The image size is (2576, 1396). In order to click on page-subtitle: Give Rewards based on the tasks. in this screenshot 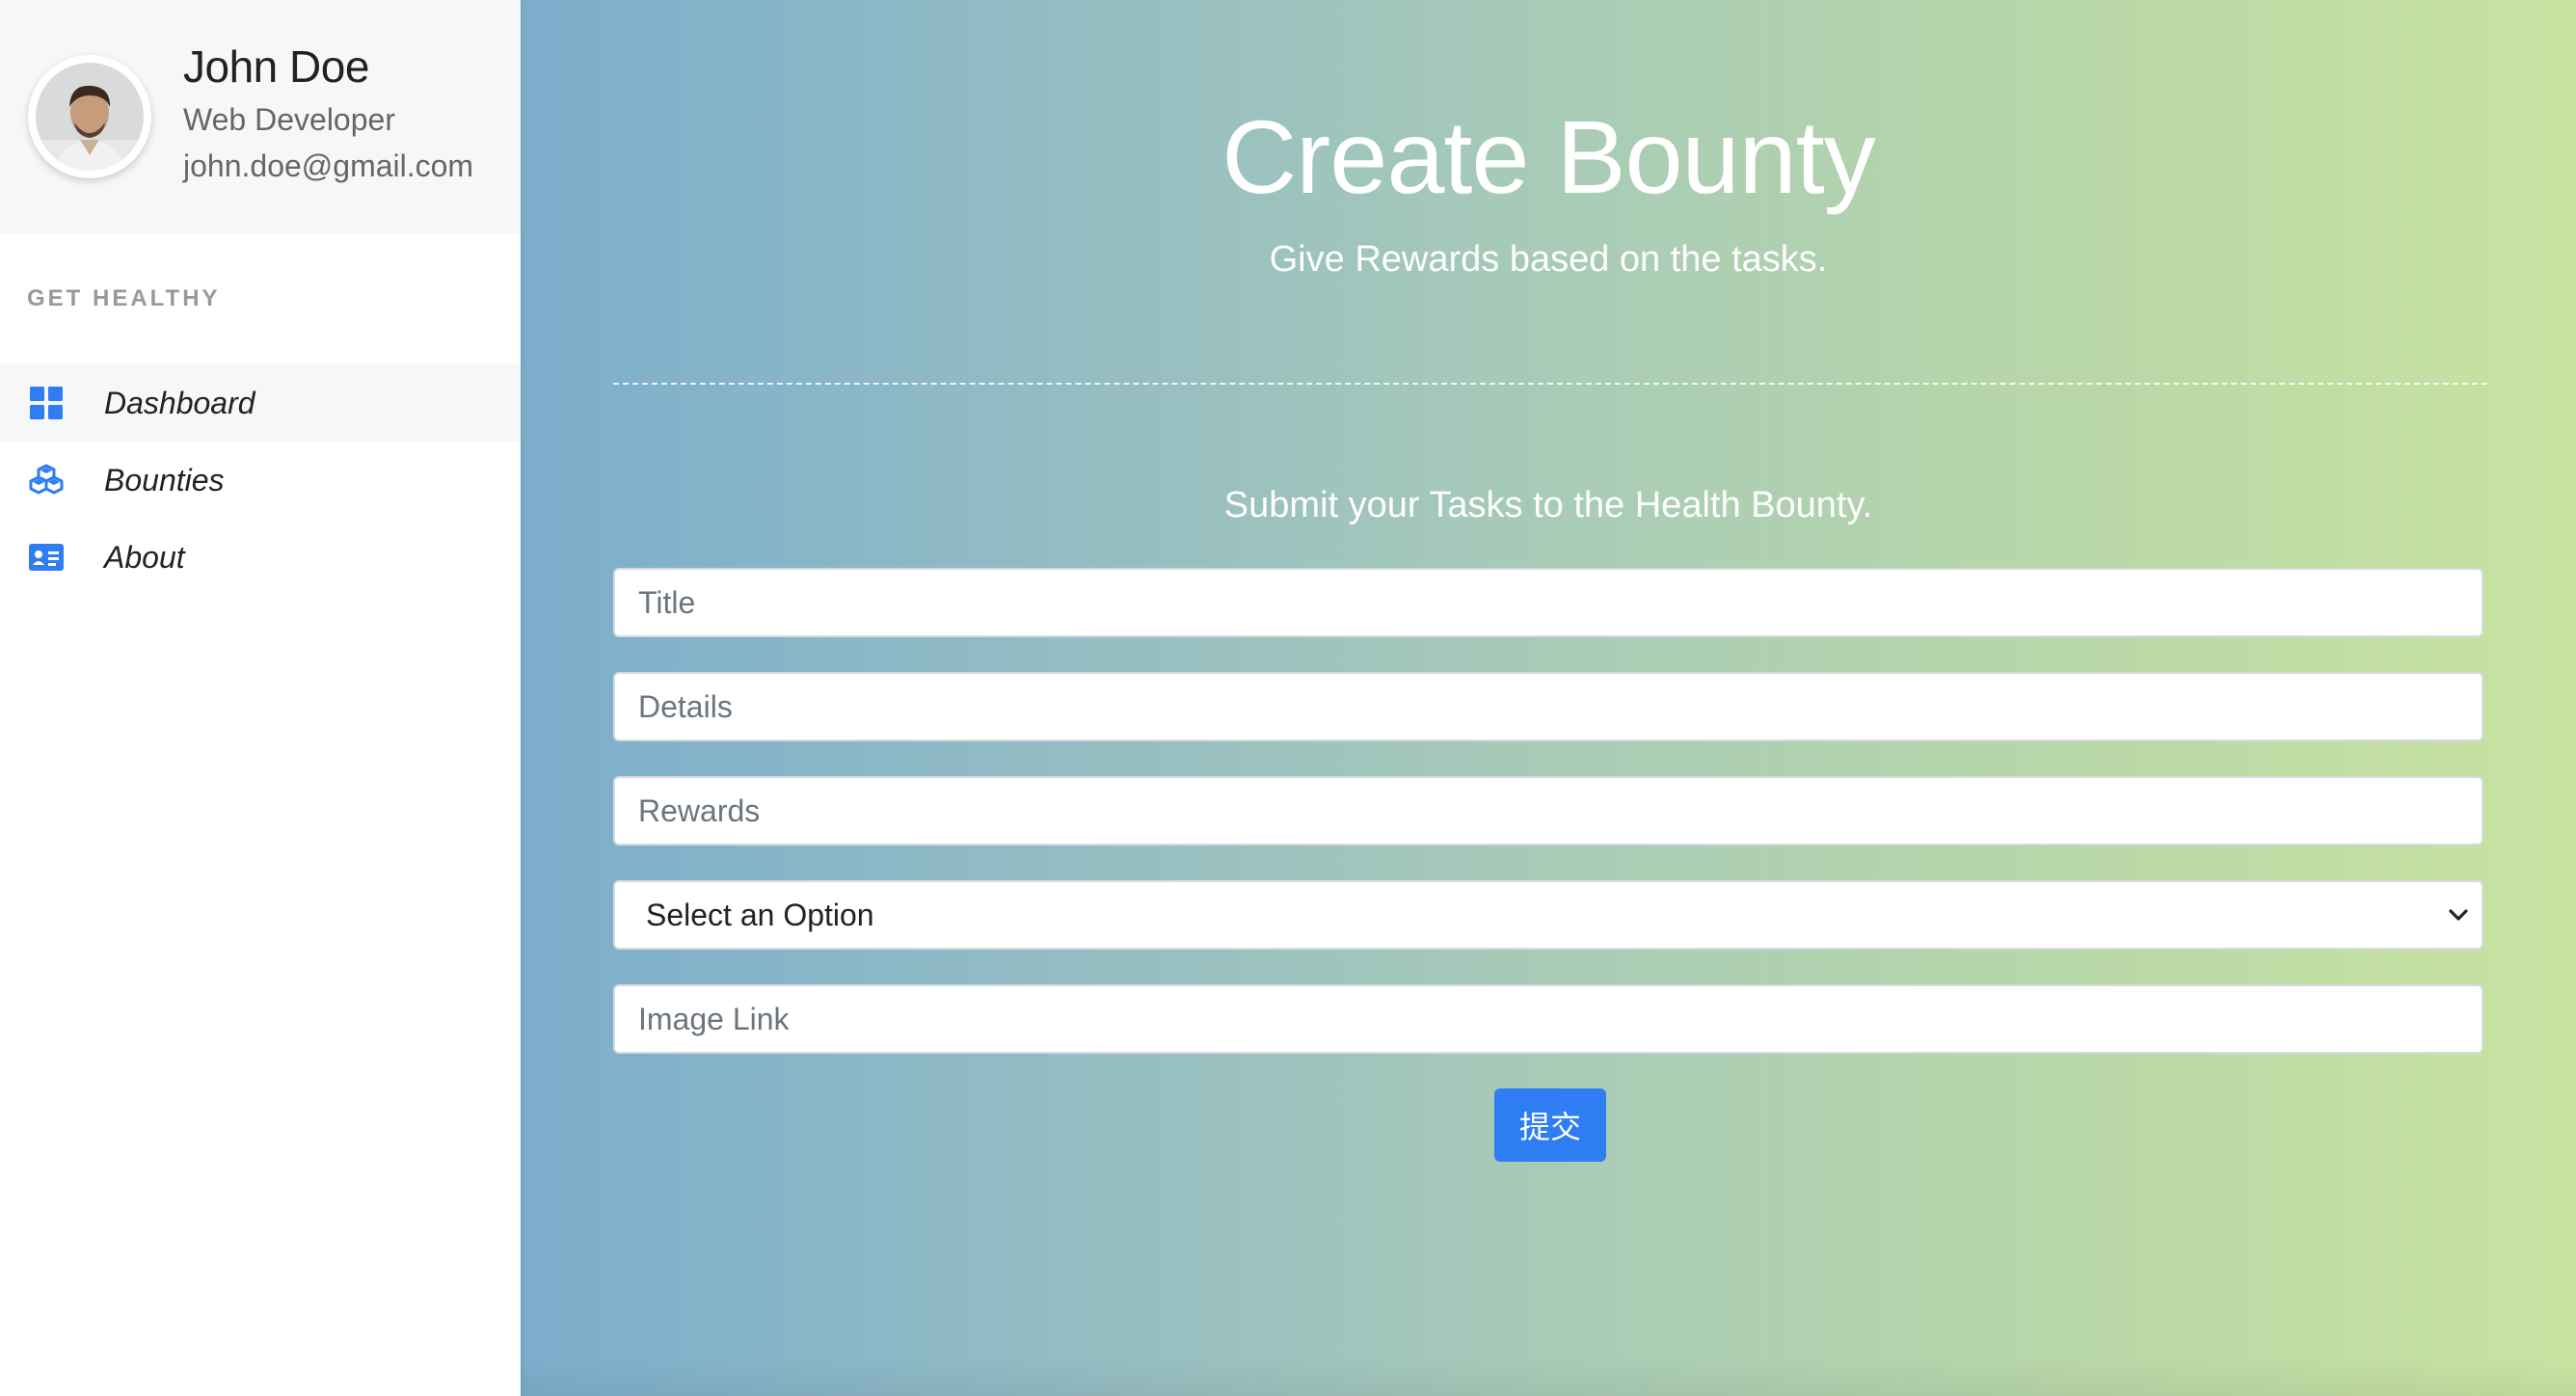, I will do `click(1549, 259)`.